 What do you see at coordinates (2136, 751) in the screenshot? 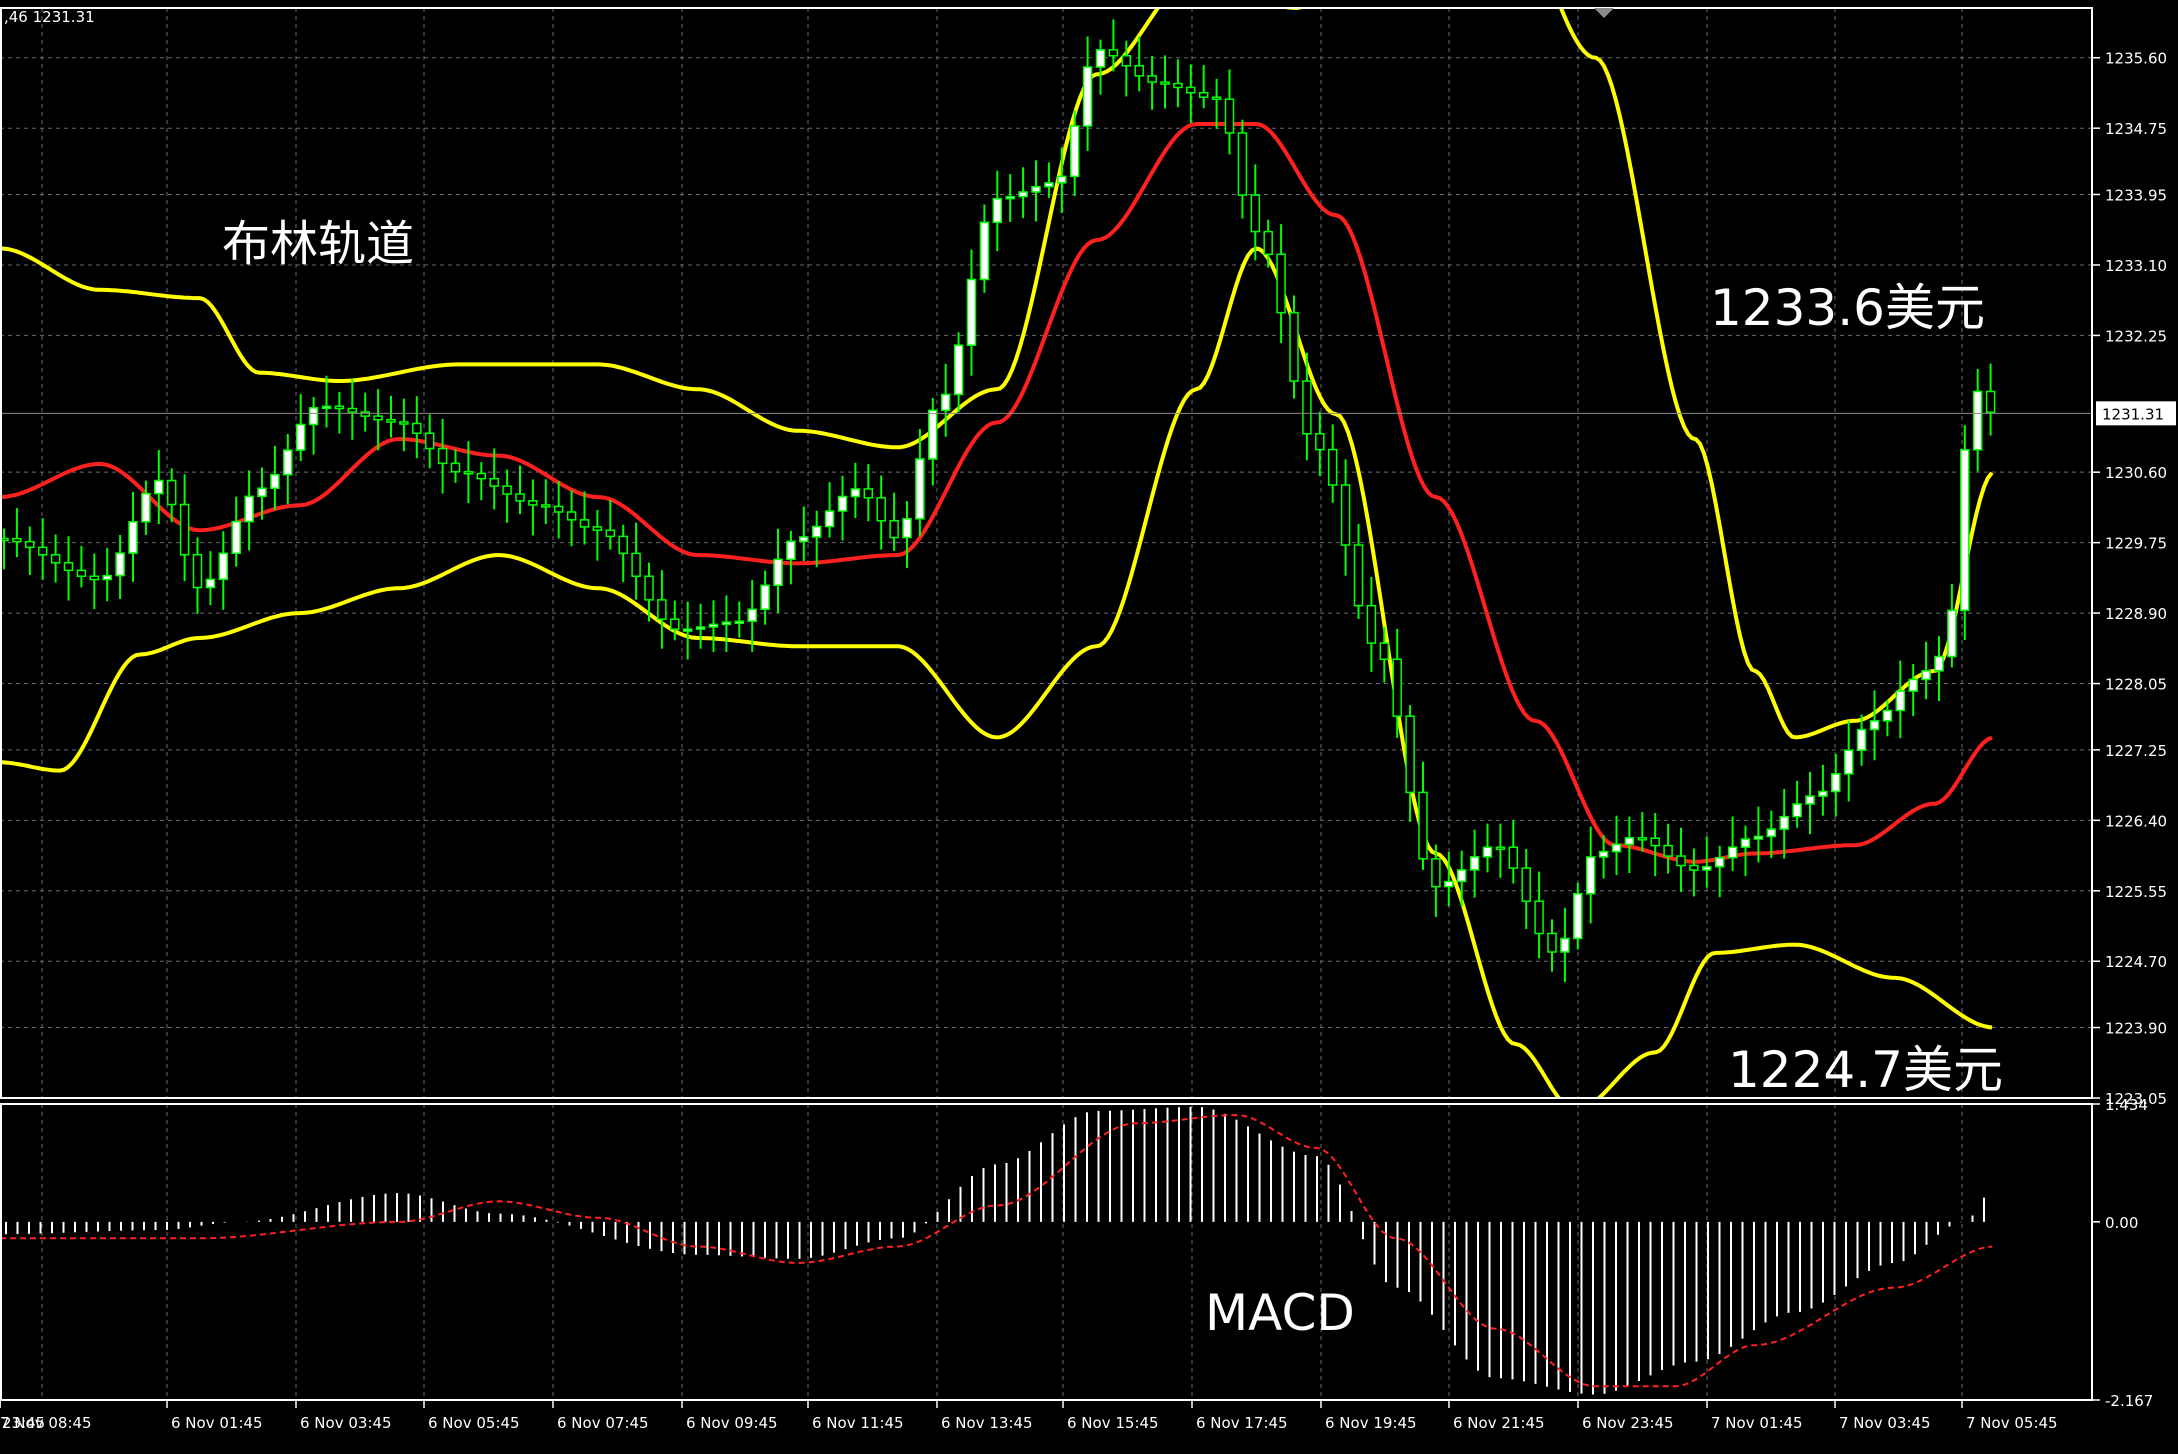
I see `y-tick-label: 1227.25` at bounding box center [2136, 751].